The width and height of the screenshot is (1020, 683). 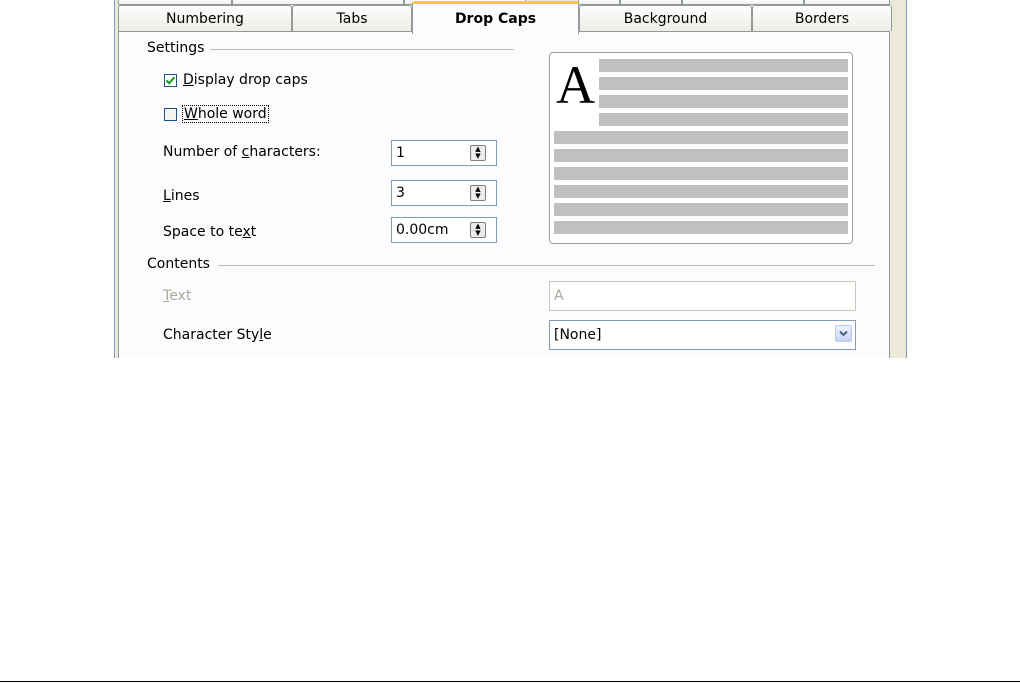 What do you see at coordinates (181, 264) in the screenshot?
I see `contents-heading: Contents` at bounding box center [181, 264].